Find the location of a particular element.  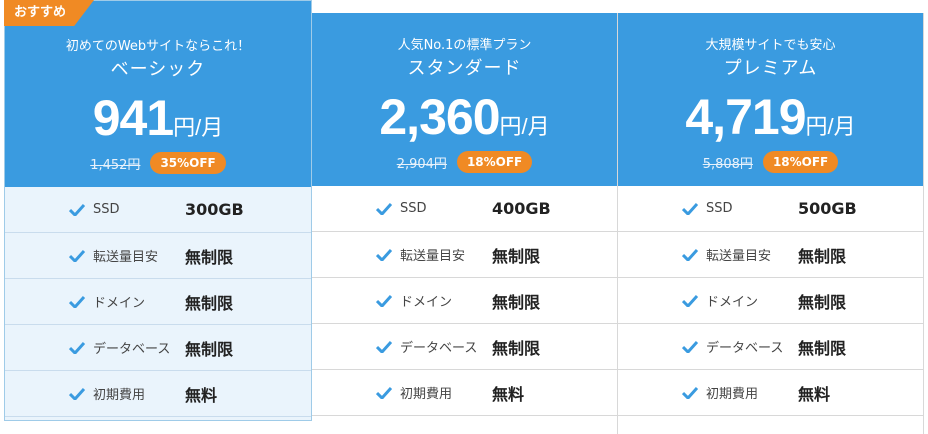

feature-row: SSD 500GB is located at coordinates (770, 209).